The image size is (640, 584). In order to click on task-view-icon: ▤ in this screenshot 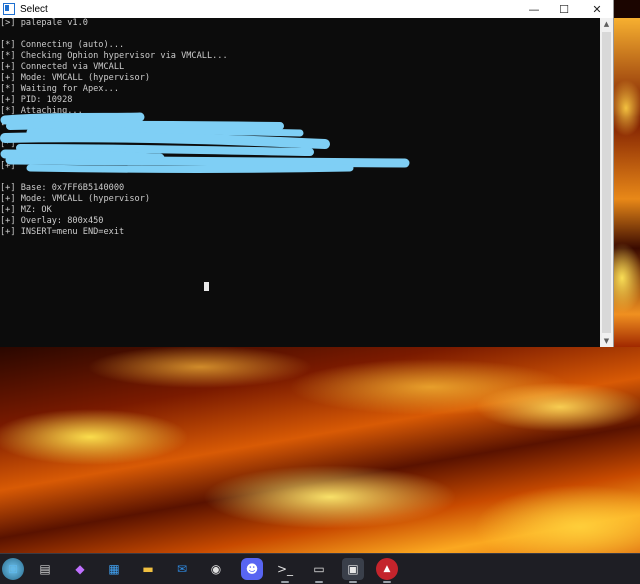, I will do `click(45, 569)`.